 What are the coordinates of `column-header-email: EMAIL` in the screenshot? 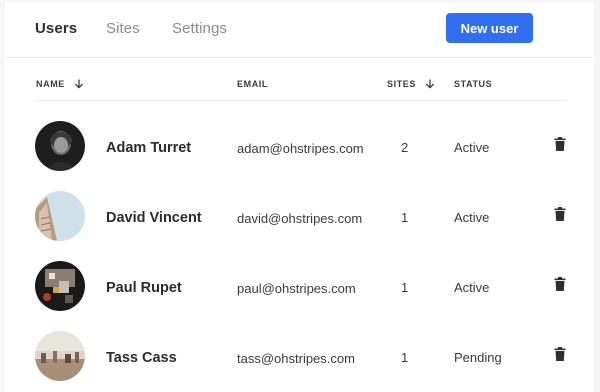 It's located at (252, 84).